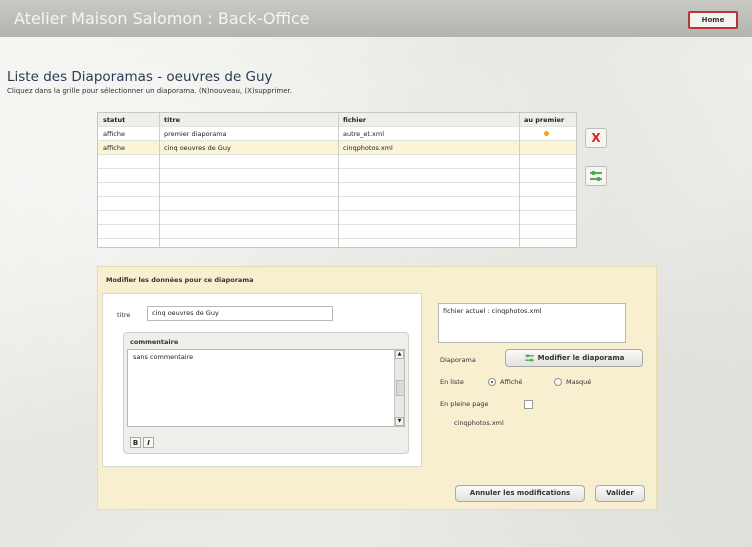 The height and width of the screenshot is (547, 752). I want to click on affiche-radio, so click(492, 382).